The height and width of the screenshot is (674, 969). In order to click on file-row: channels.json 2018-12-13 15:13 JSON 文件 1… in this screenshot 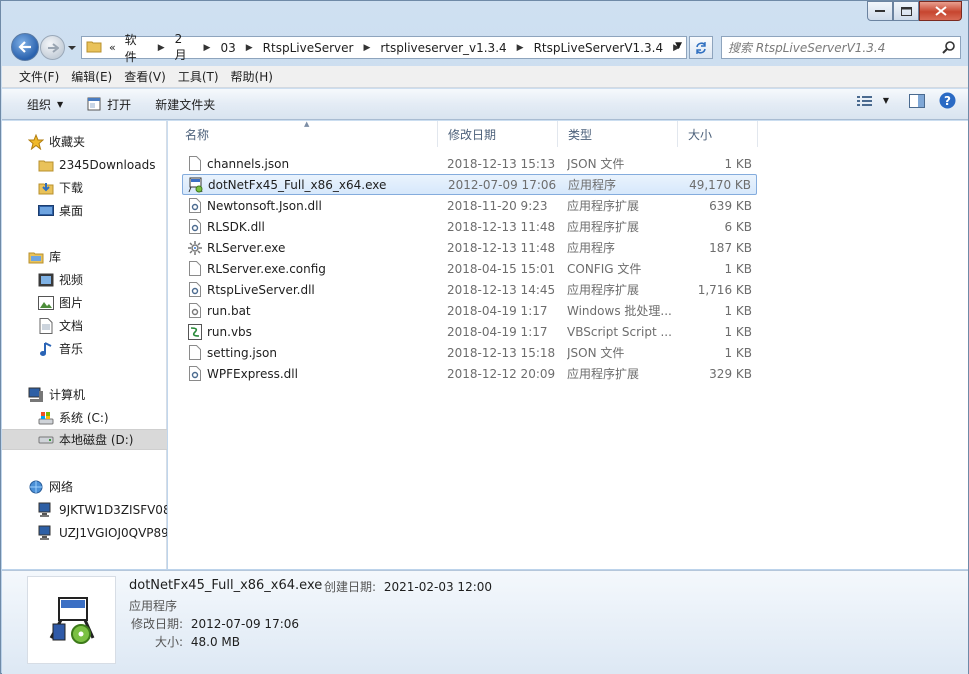, I will do `click(469, 163)`.